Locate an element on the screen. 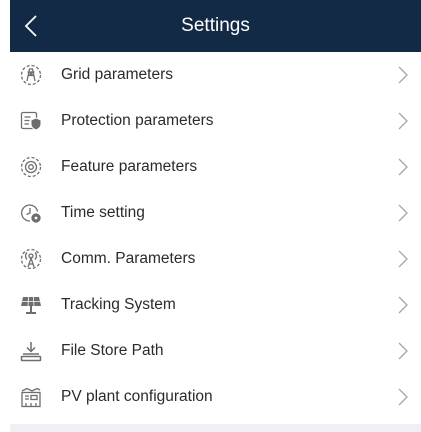  feature-parameters-label: Feature parameters is located at coordinates (129, 166).